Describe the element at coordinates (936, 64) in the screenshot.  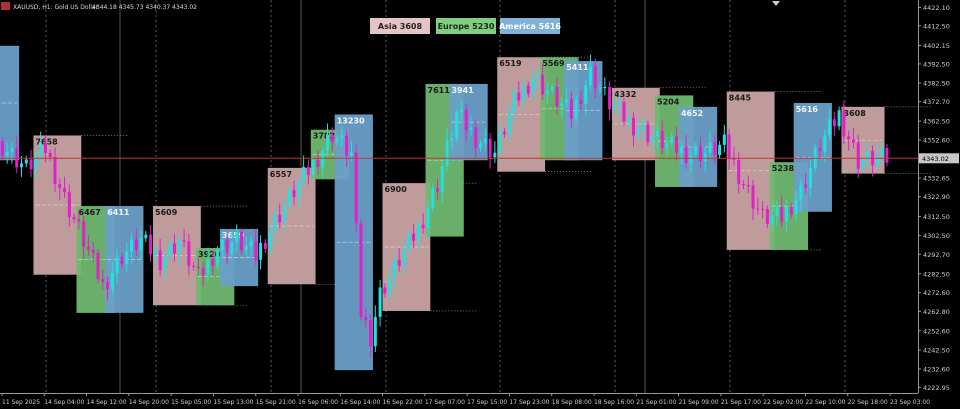
I see `price-tick-label: 4392.50` at that location.